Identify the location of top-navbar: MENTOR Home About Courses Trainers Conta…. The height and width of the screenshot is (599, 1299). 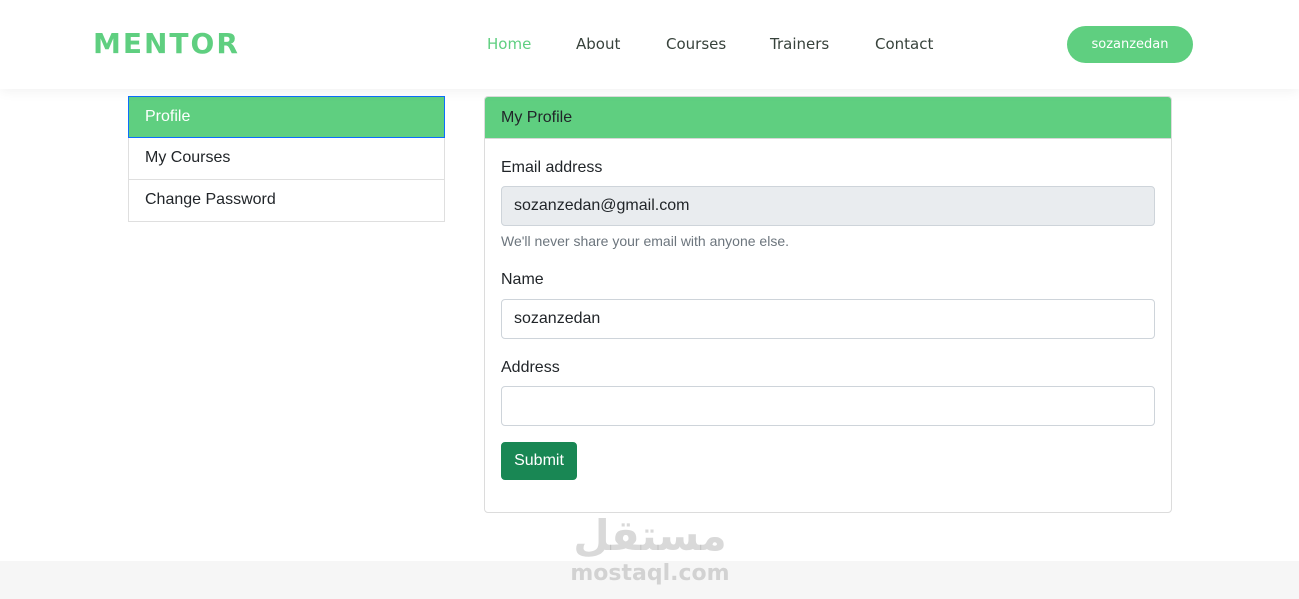
(649, 44).